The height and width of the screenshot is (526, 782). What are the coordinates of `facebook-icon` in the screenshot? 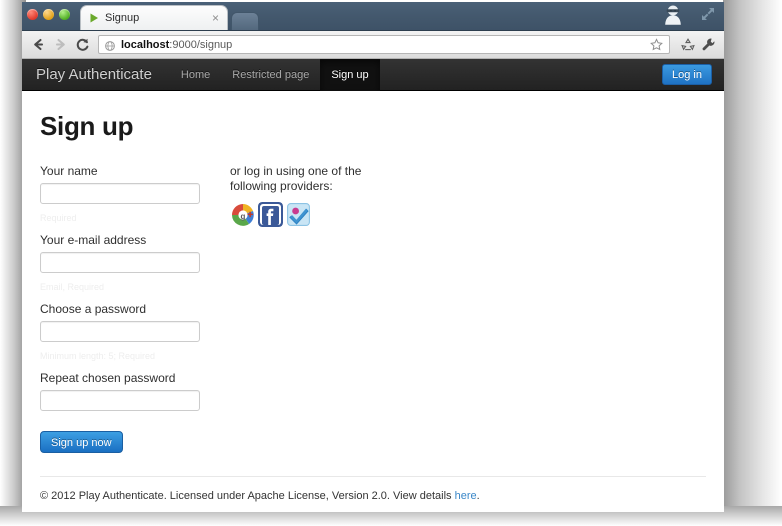 It's located at (270, 214).